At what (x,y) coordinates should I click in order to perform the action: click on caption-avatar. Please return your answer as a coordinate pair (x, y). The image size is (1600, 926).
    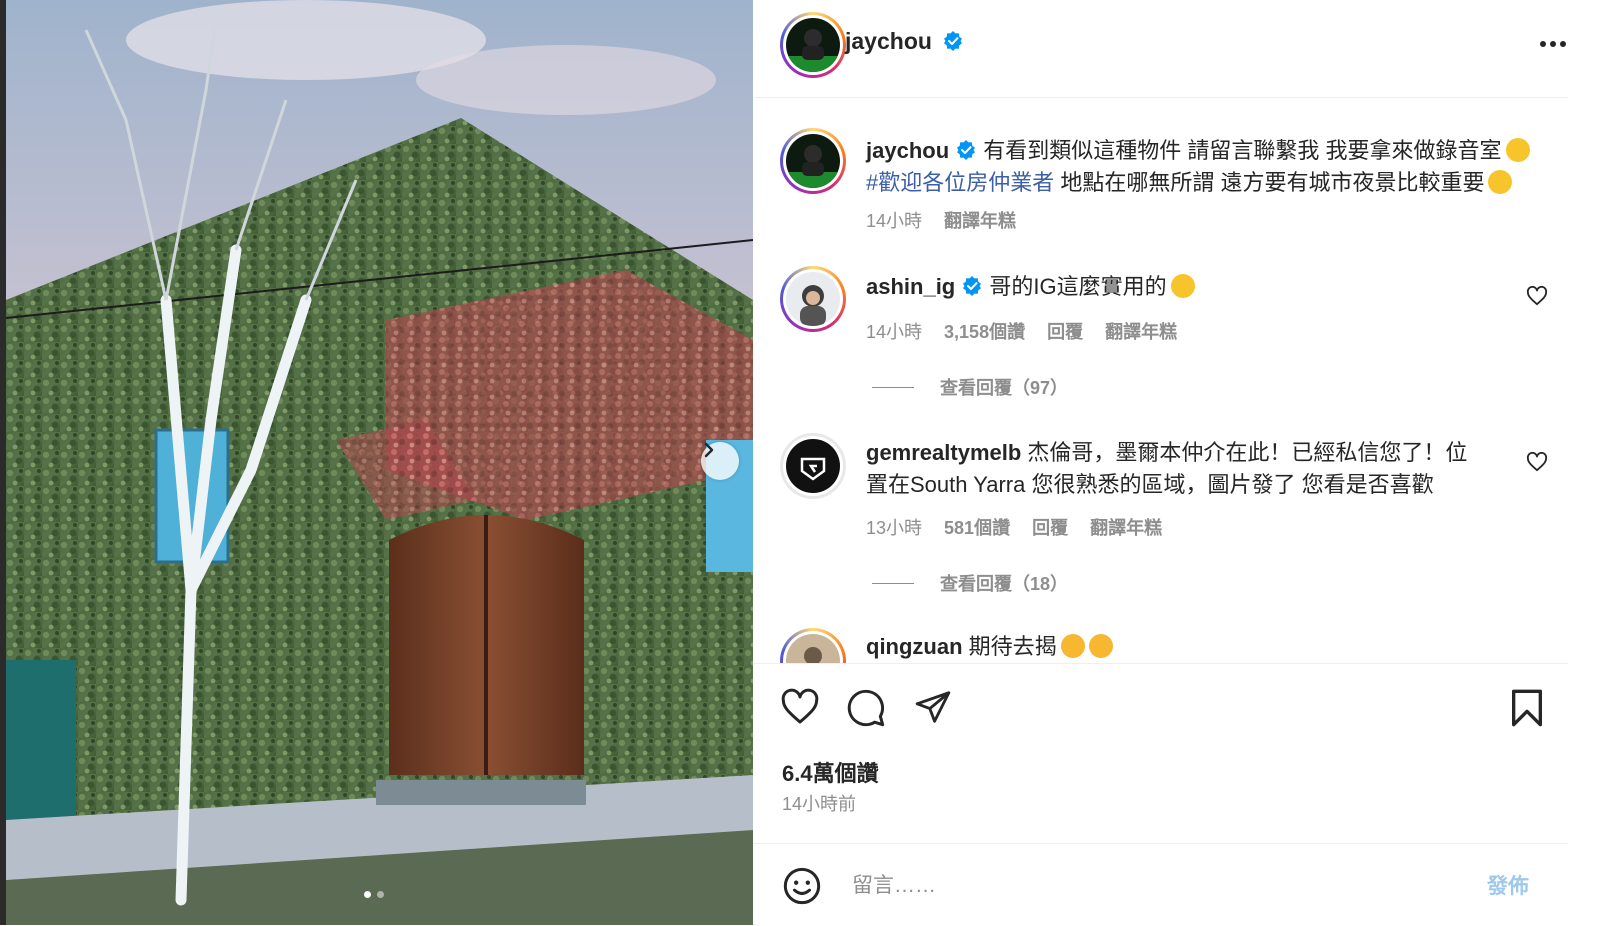
    Looking at the image, I should click on (813, 161).